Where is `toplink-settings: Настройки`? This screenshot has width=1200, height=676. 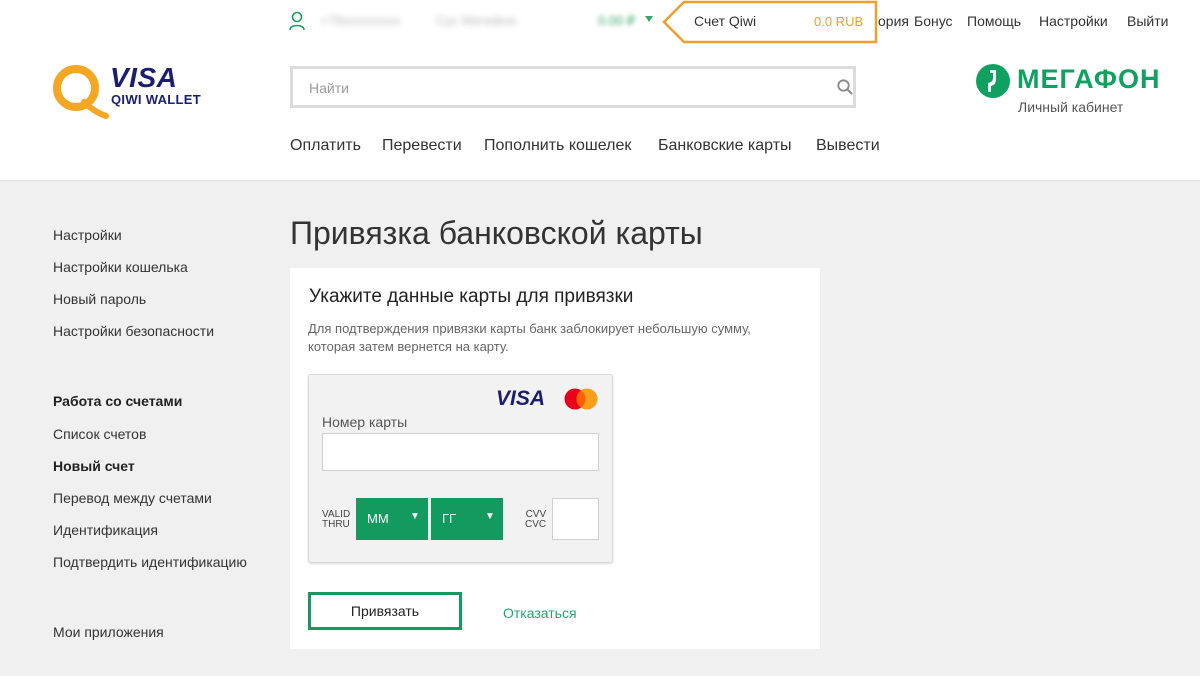 toplink-settings: Настройки is located at coordinates (1073, 21).